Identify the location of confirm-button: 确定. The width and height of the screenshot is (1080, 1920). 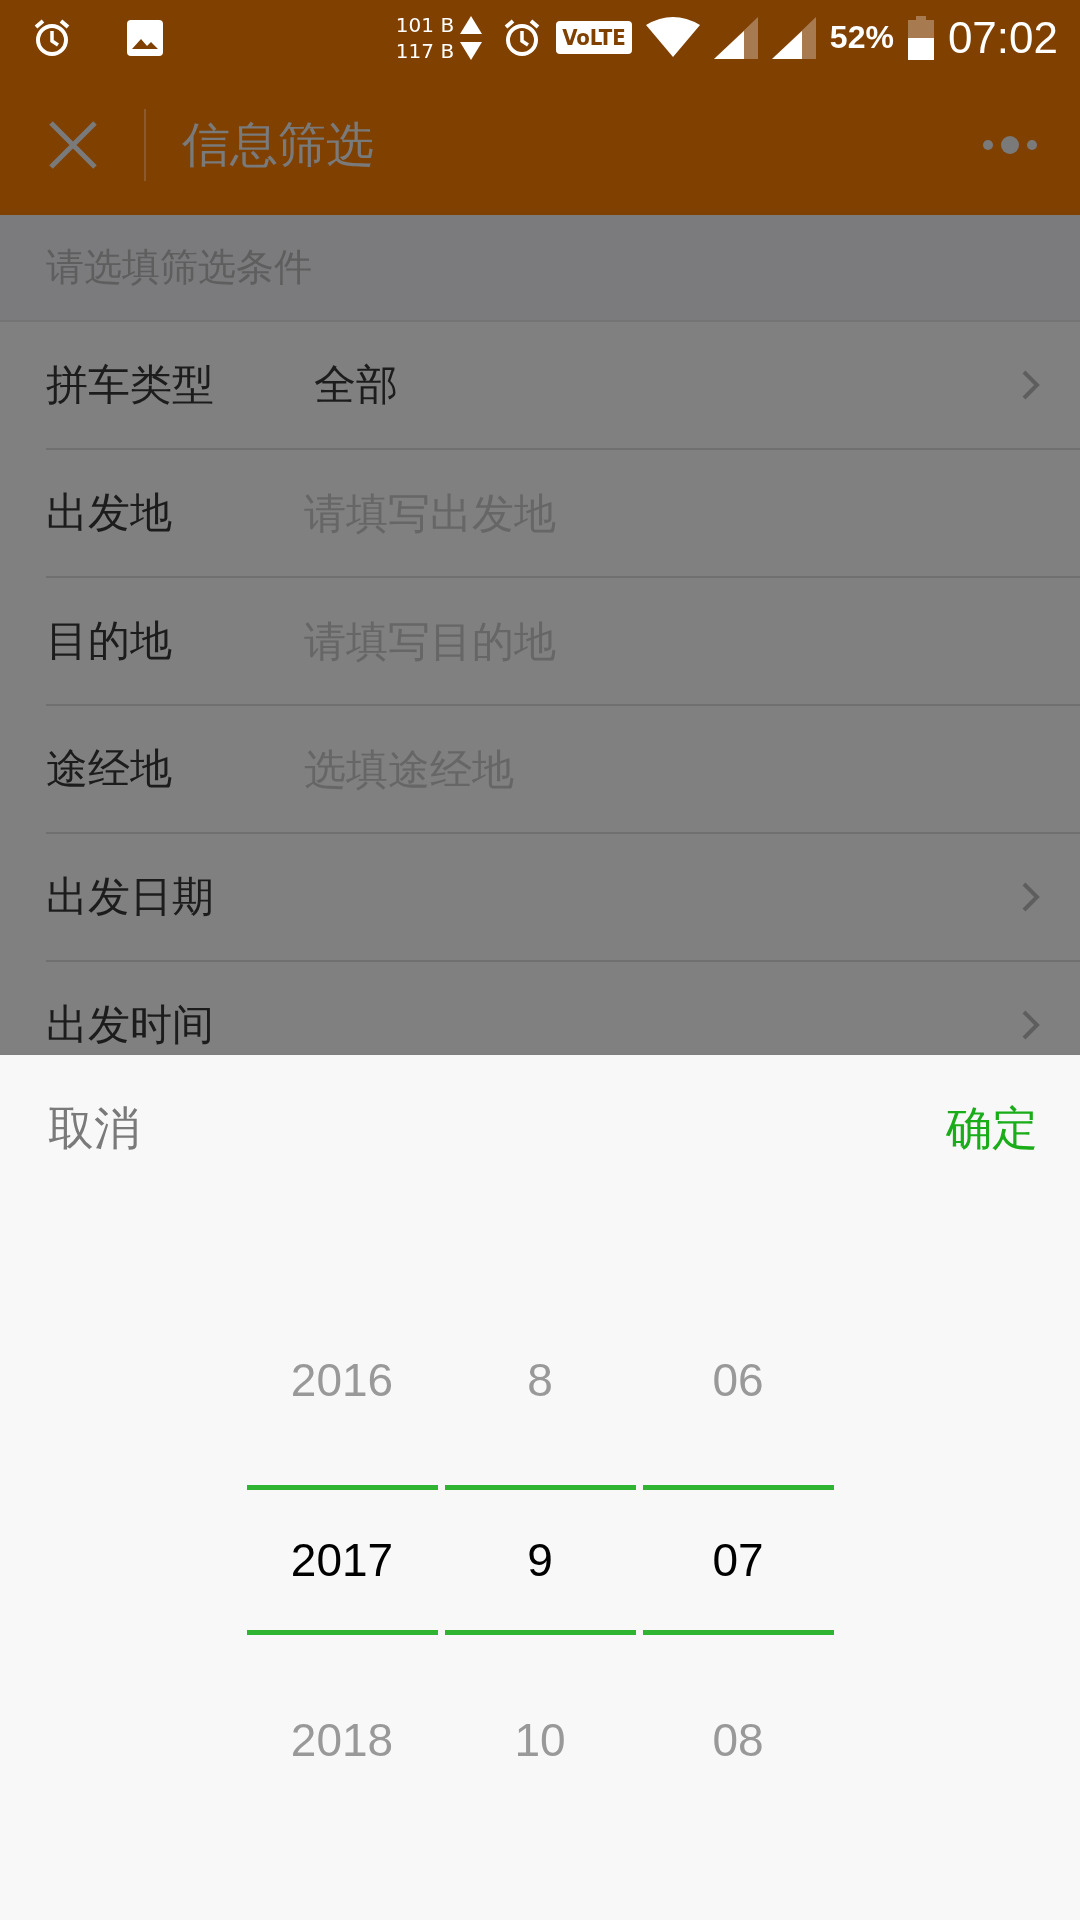
(992, 1129).